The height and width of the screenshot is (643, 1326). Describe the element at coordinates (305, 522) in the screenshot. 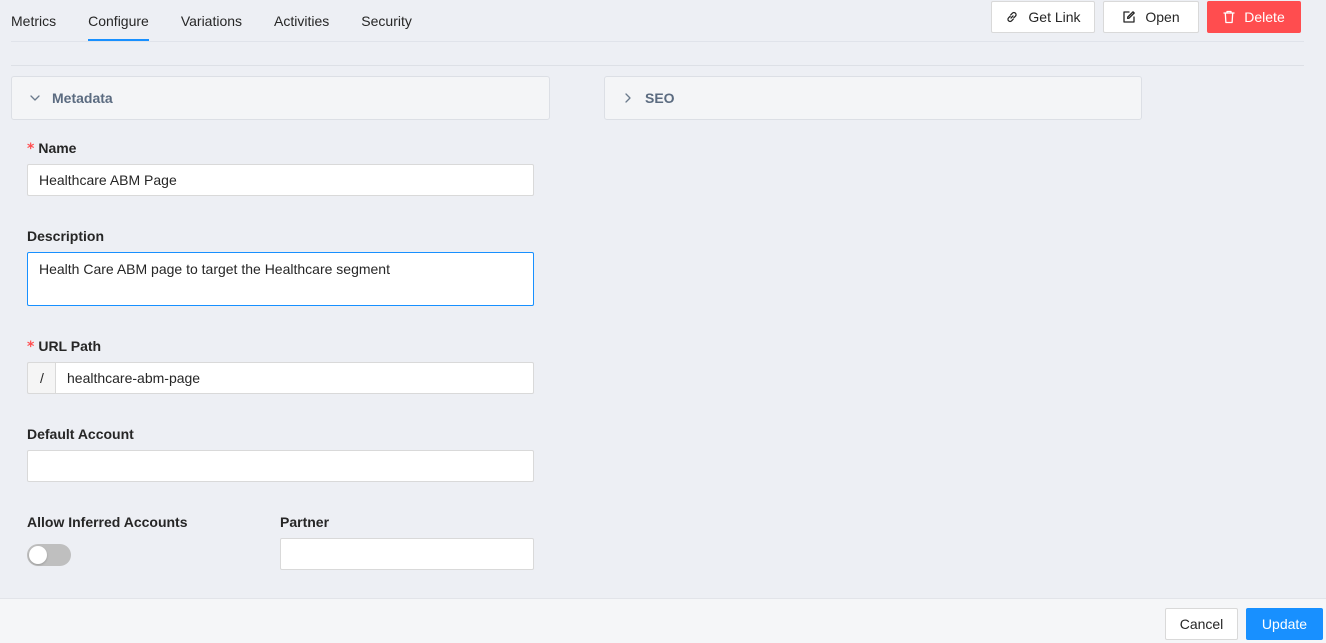

I see `partner-label: Partner` at that location.